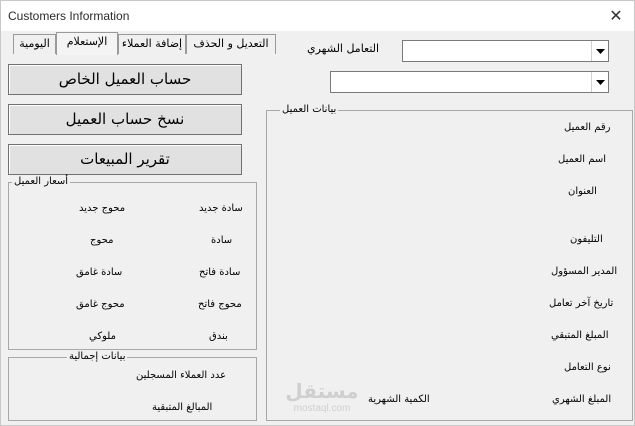 This screenshot has height=426, width=635. Describe the element at coordinates (218, 336) in the screenshot. I see `price-hazelnut: بندق` at that location.